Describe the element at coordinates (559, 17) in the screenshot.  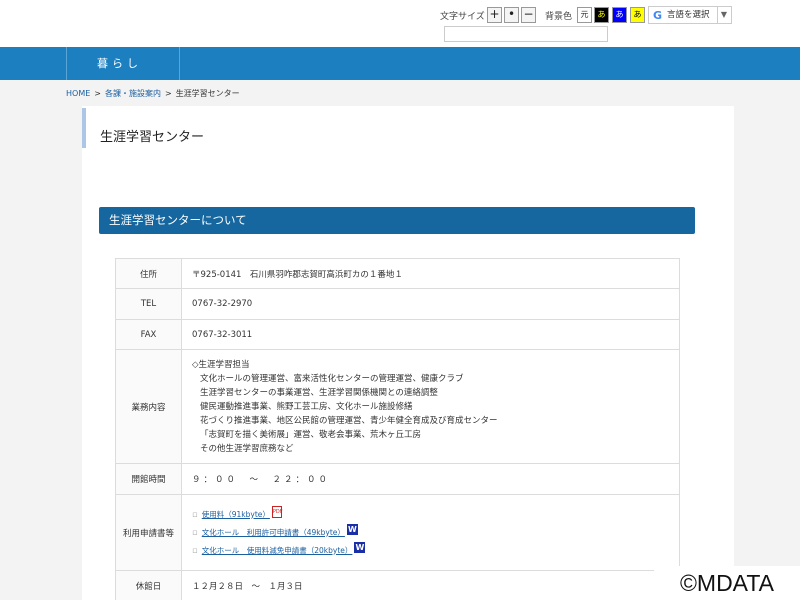
I see `background-color-label: 背景色` at that location.